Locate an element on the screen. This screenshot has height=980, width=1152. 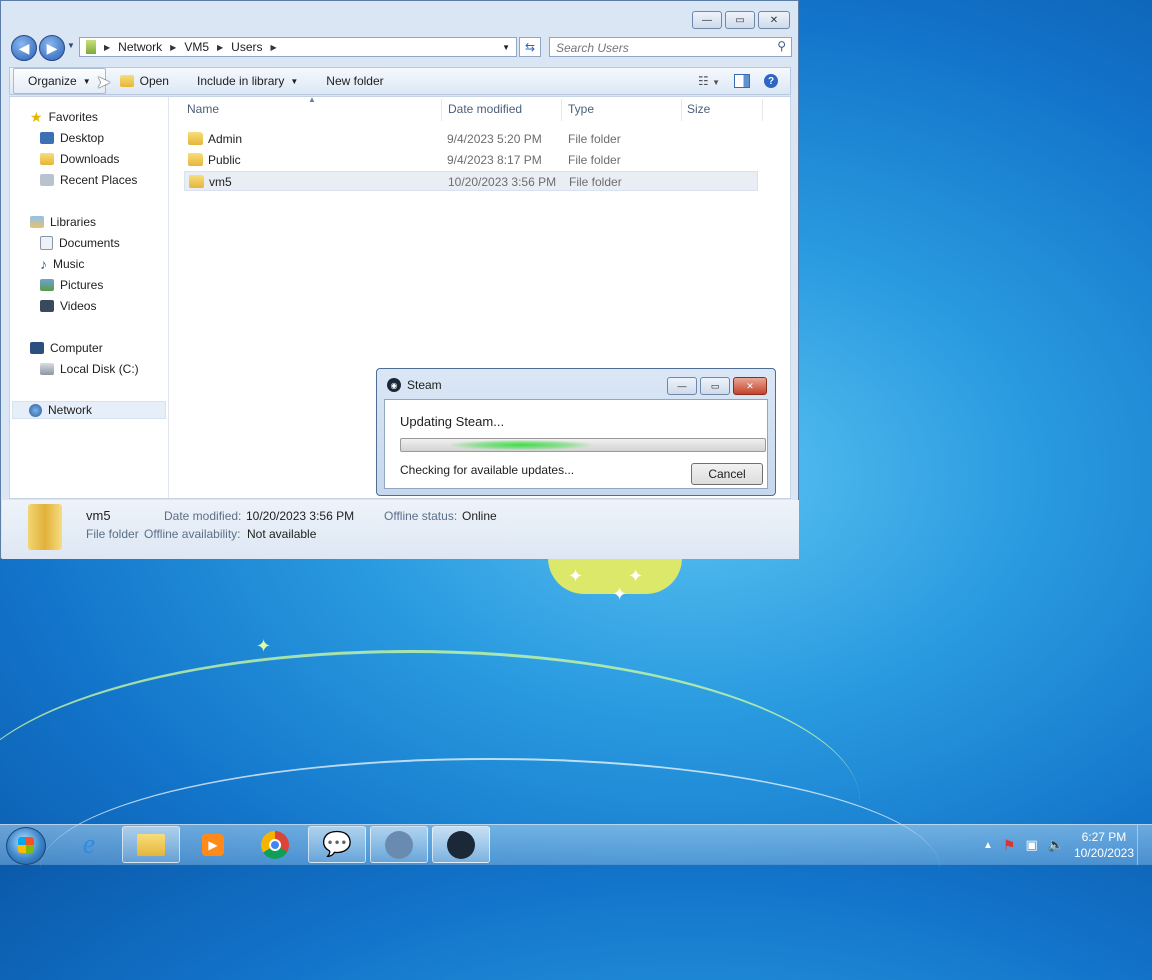
action-center-flag-icon: ⚑ is located at coordinates (1009, 845).